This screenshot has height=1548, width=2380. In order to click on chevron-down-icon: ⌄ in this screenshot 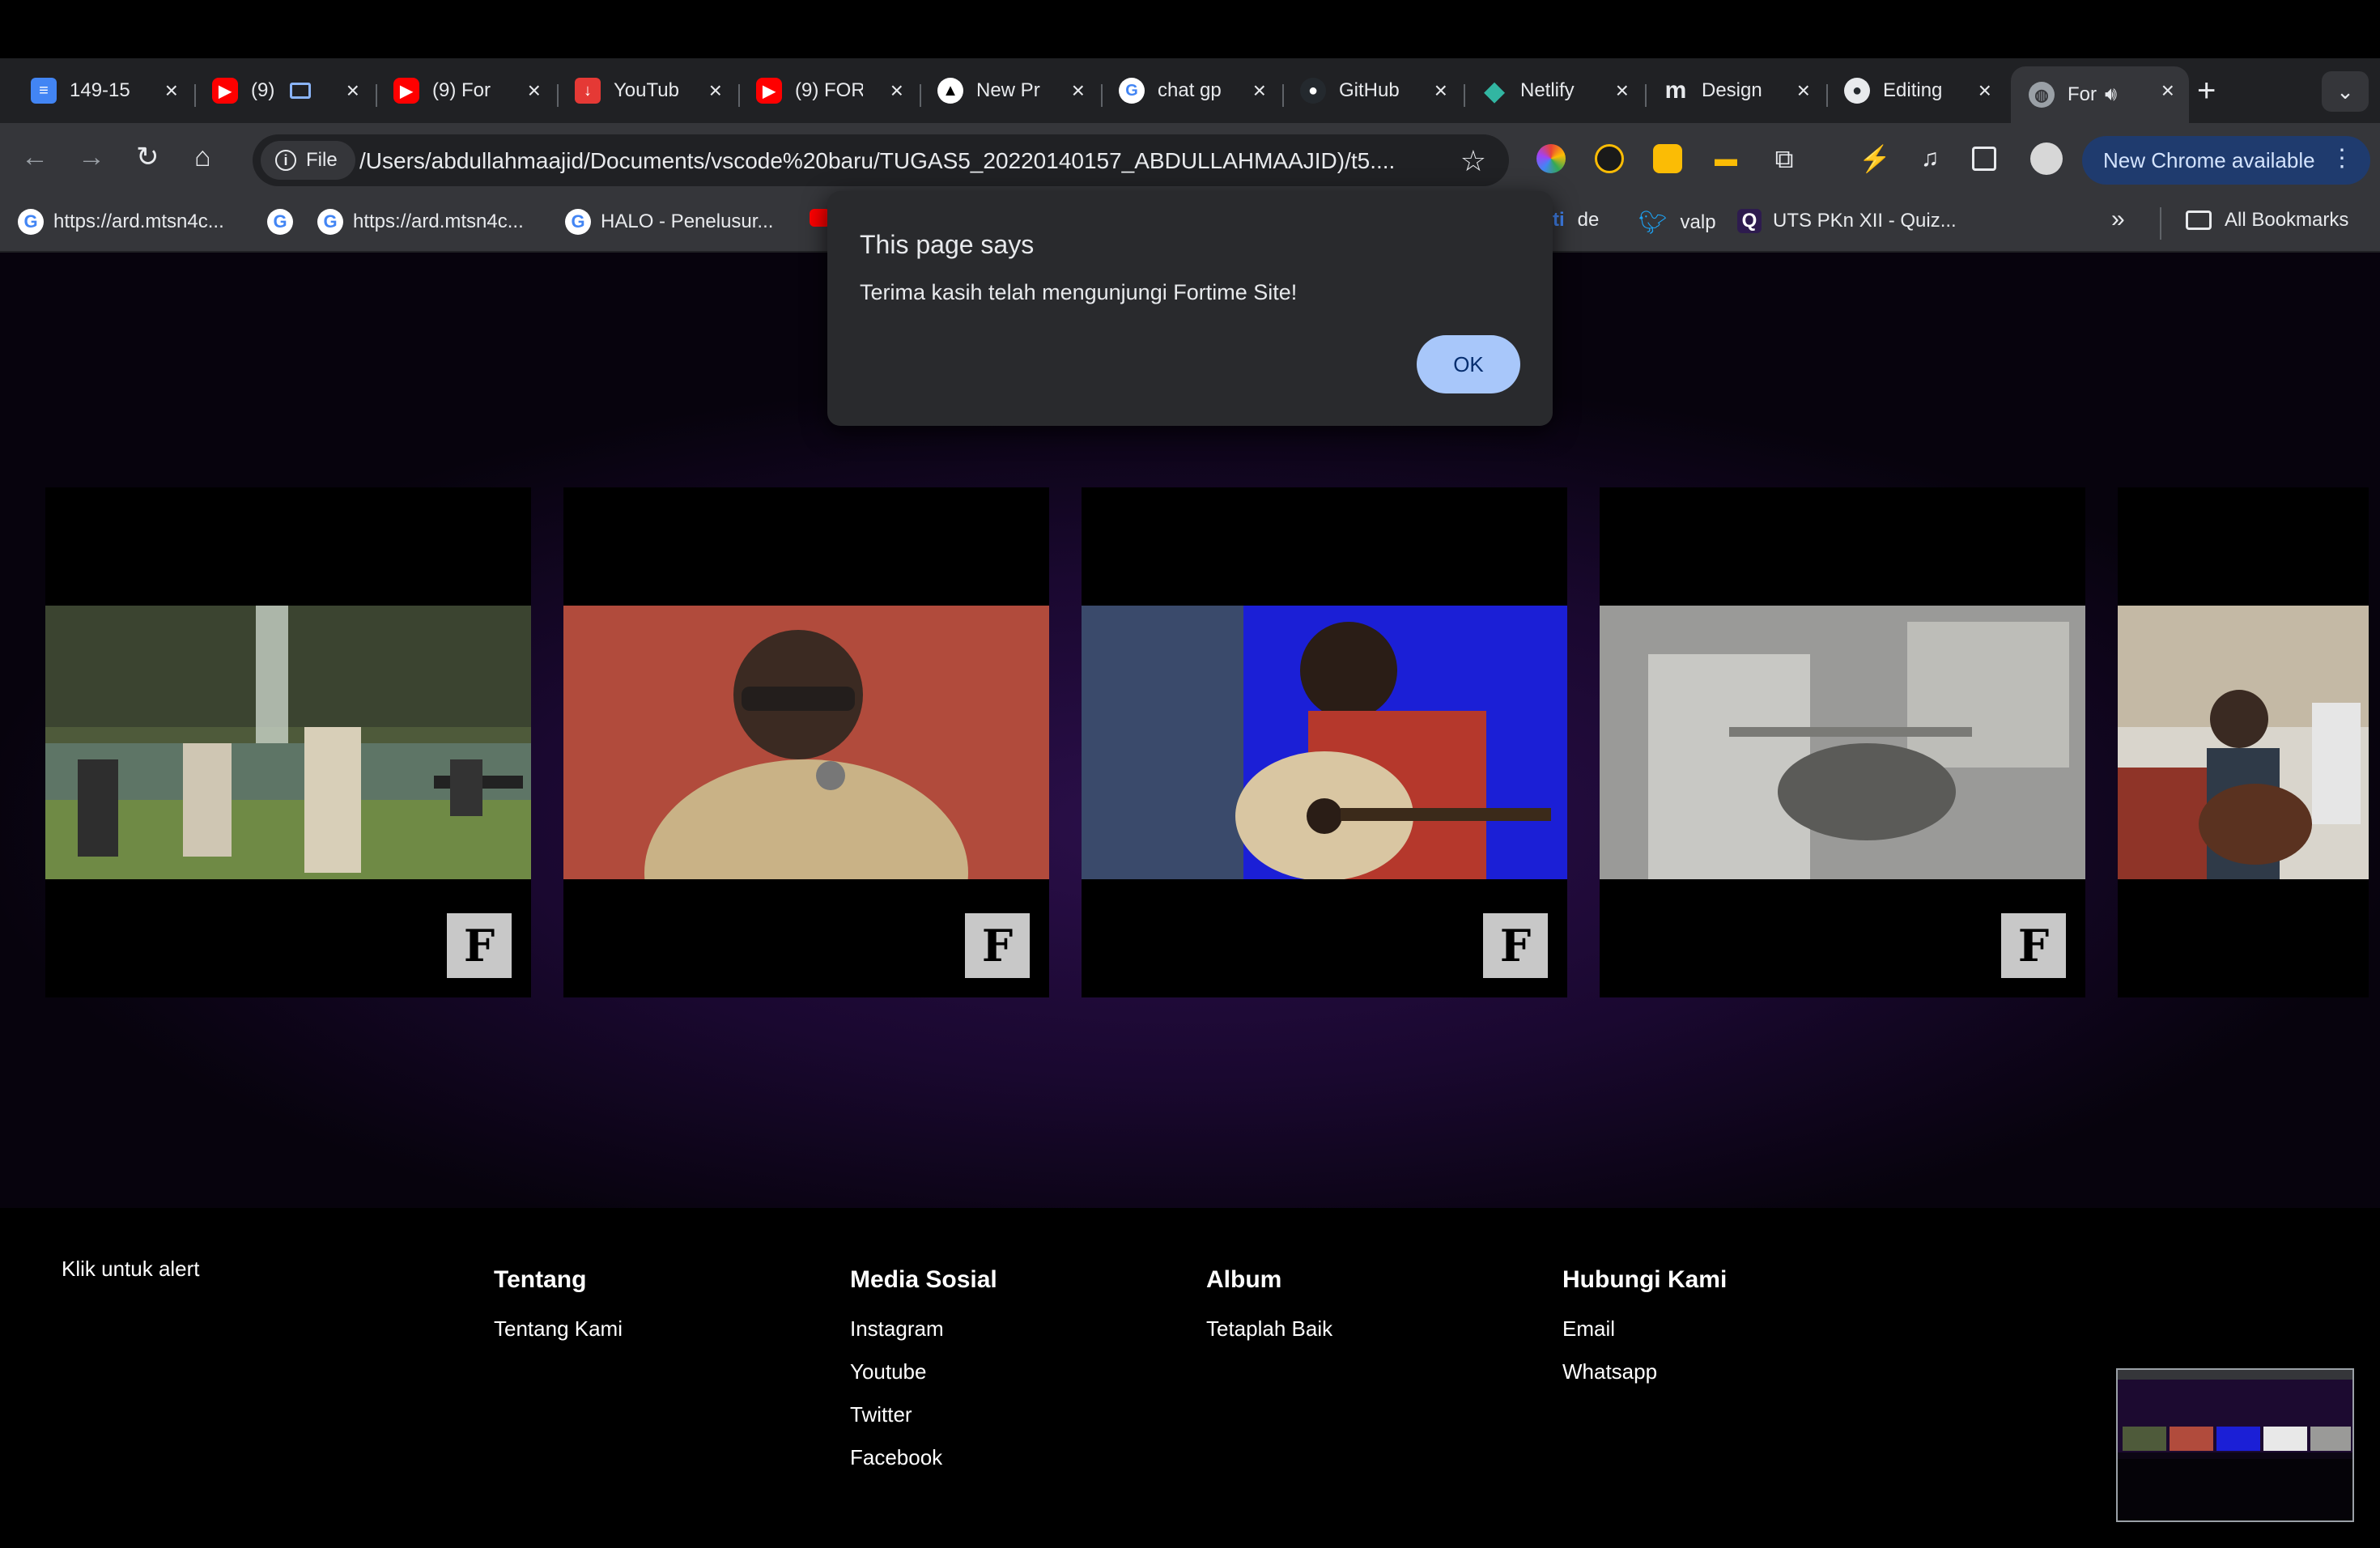, I will do `click(2345, 92)`.